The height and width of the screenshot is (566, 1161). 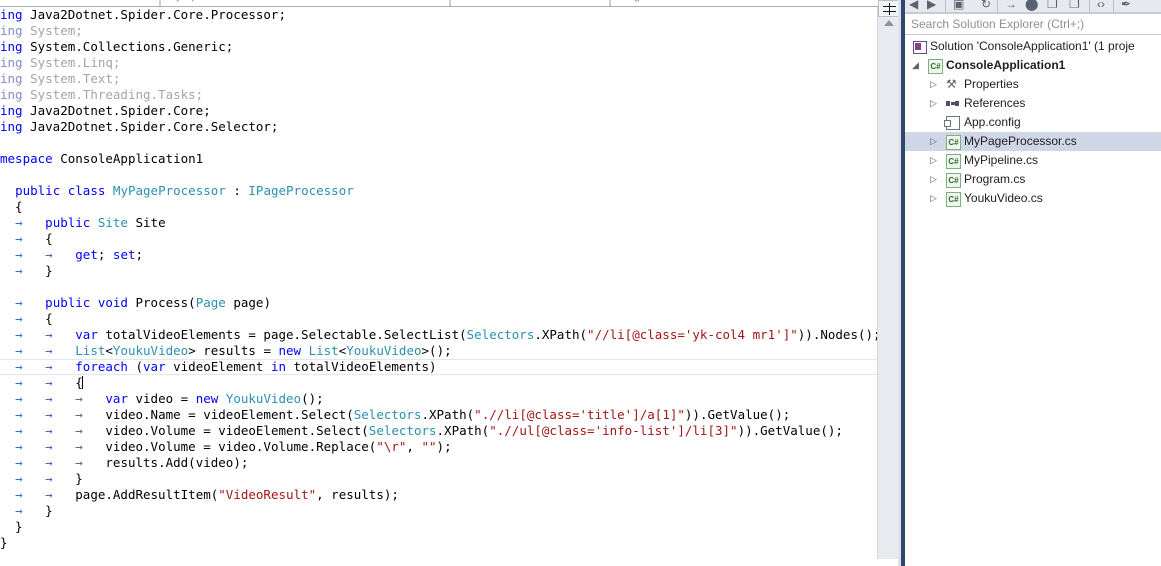 What do you see at coordinates (579, 414) in the screenshot?
I see `code-token: ".//li[@class='title']/a[1]"` at bounding box center [579, 414].